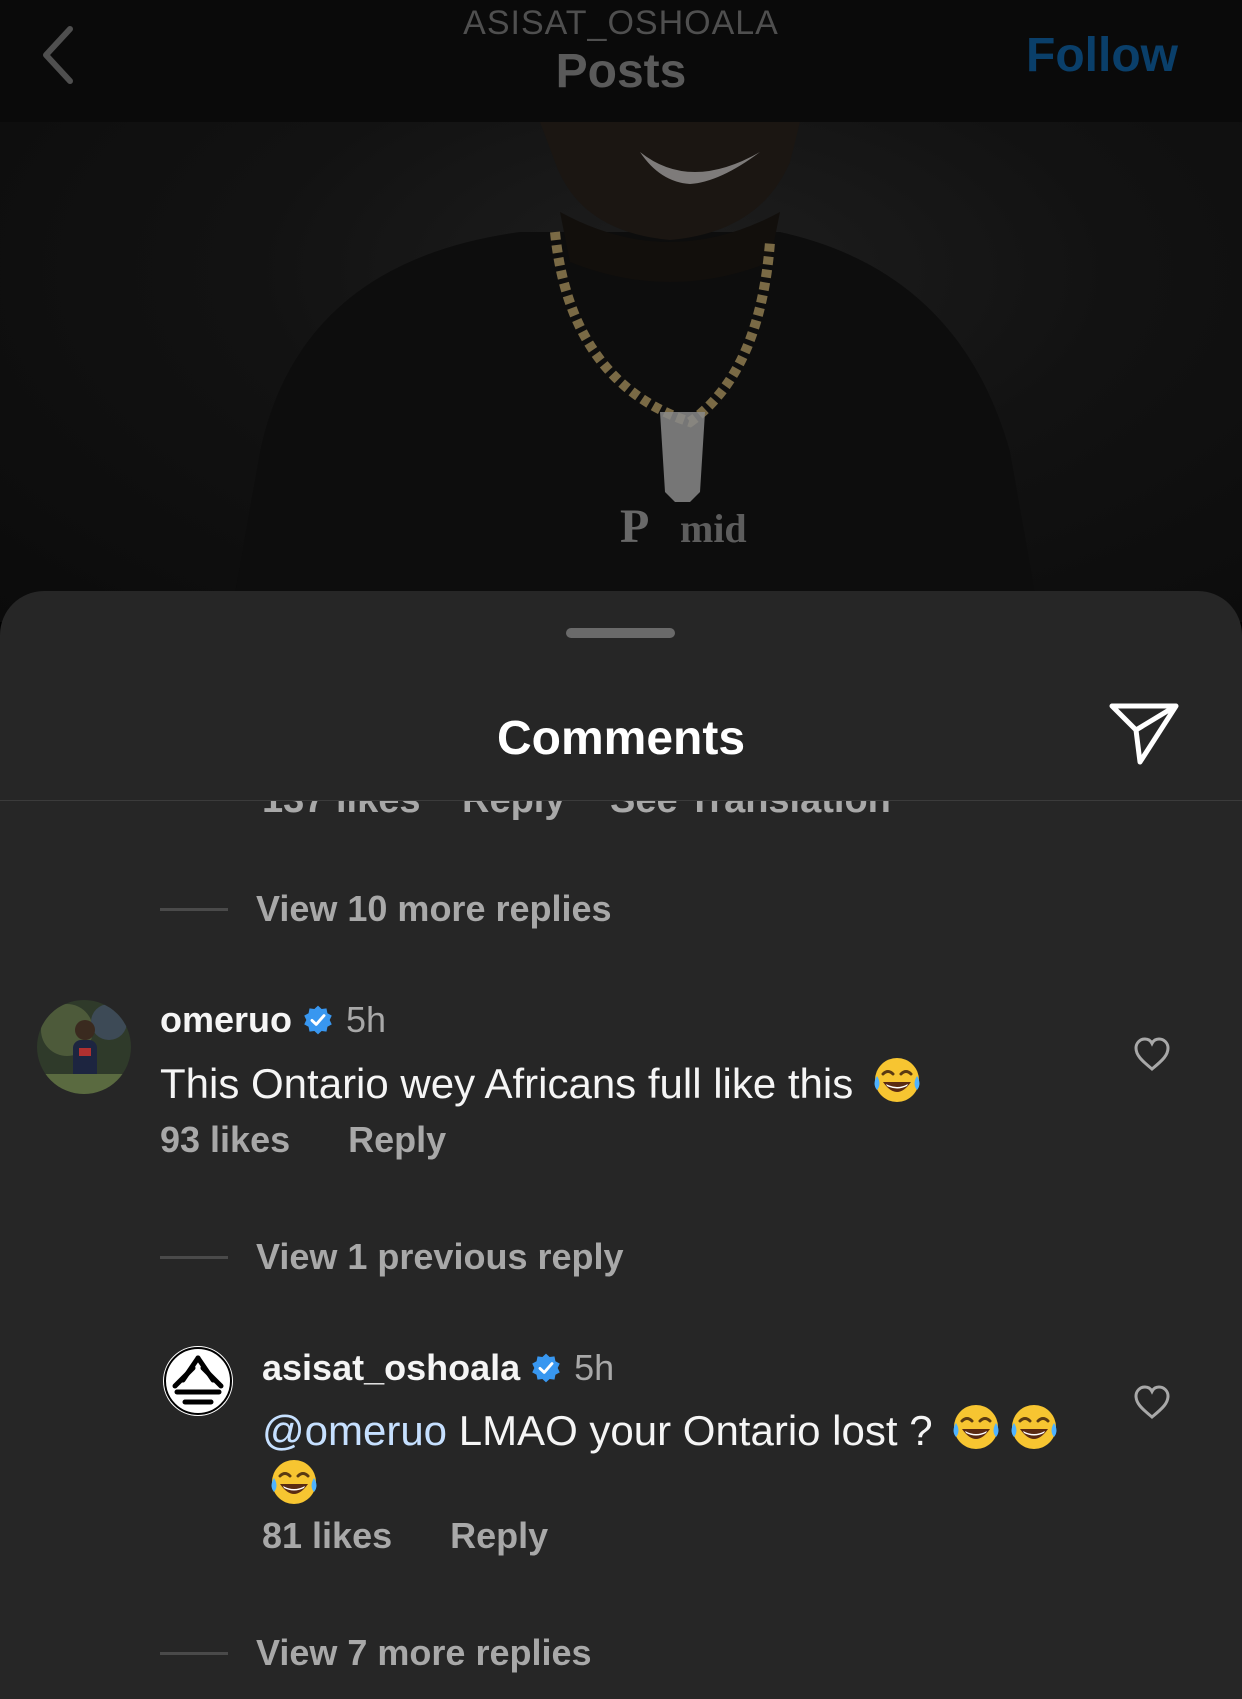  I want to click on comment-header: asisat_oshoala 5h, so click(438, 1368).